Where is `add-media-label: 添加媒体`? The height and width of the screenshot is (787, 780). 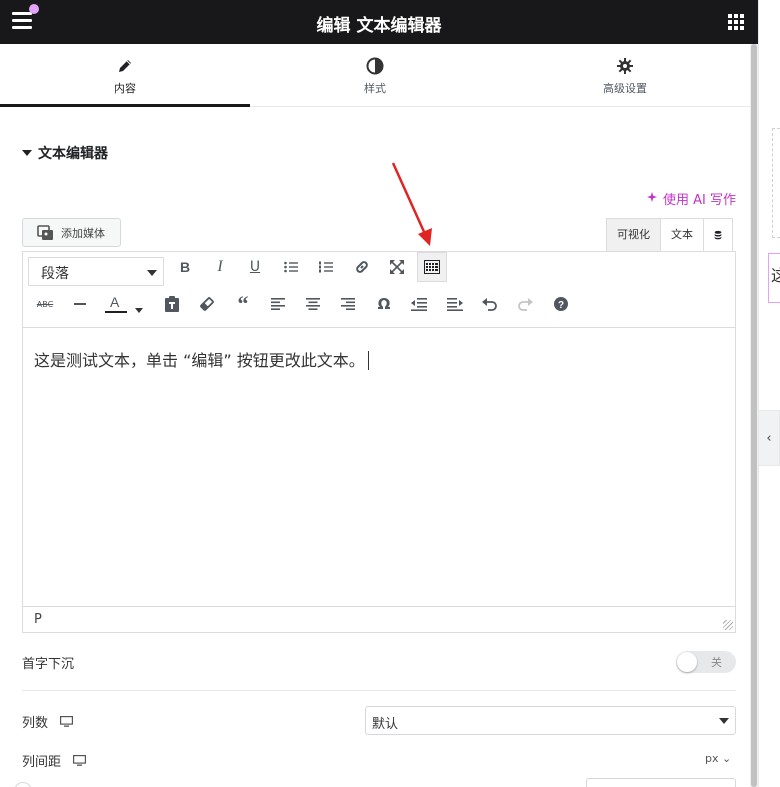
add-media-label: 添加媒体 is located at coordinates (83, 233).